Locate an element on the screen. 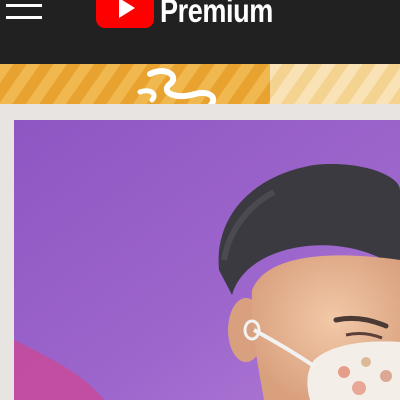 The width and height of the screenshot is (400, 400). hamburger-menu-icon is located at coordinates (24, 12).